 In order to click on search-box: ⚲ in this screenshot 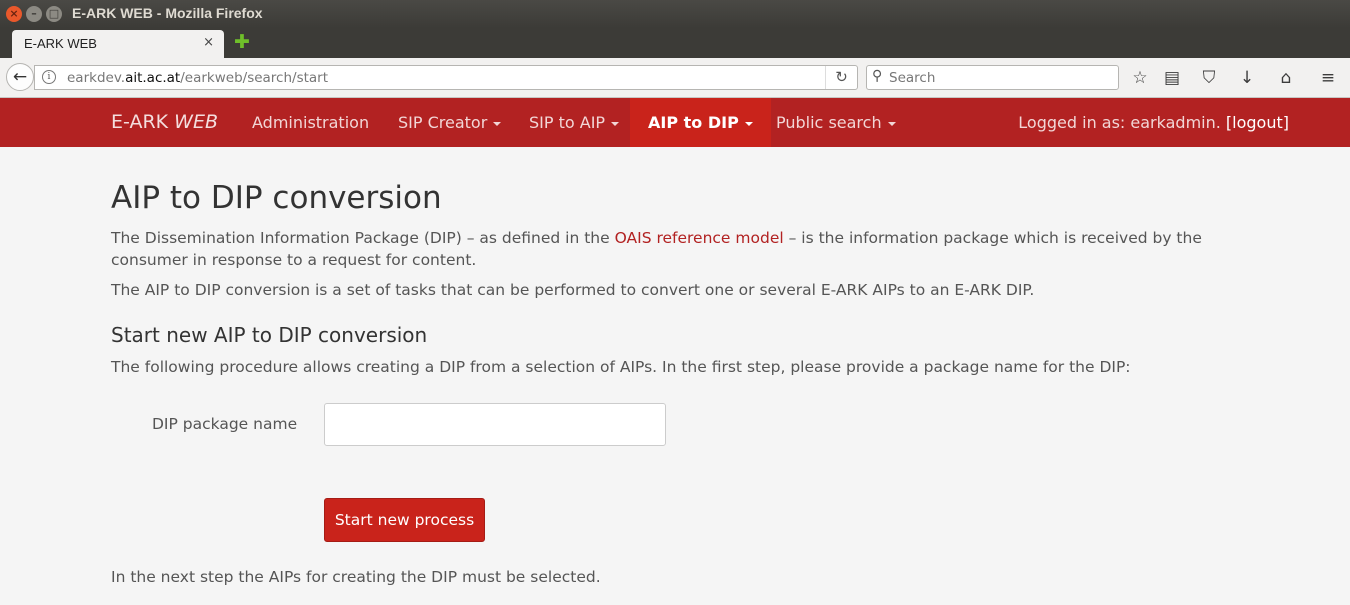, I will do `click(992, 77)`.